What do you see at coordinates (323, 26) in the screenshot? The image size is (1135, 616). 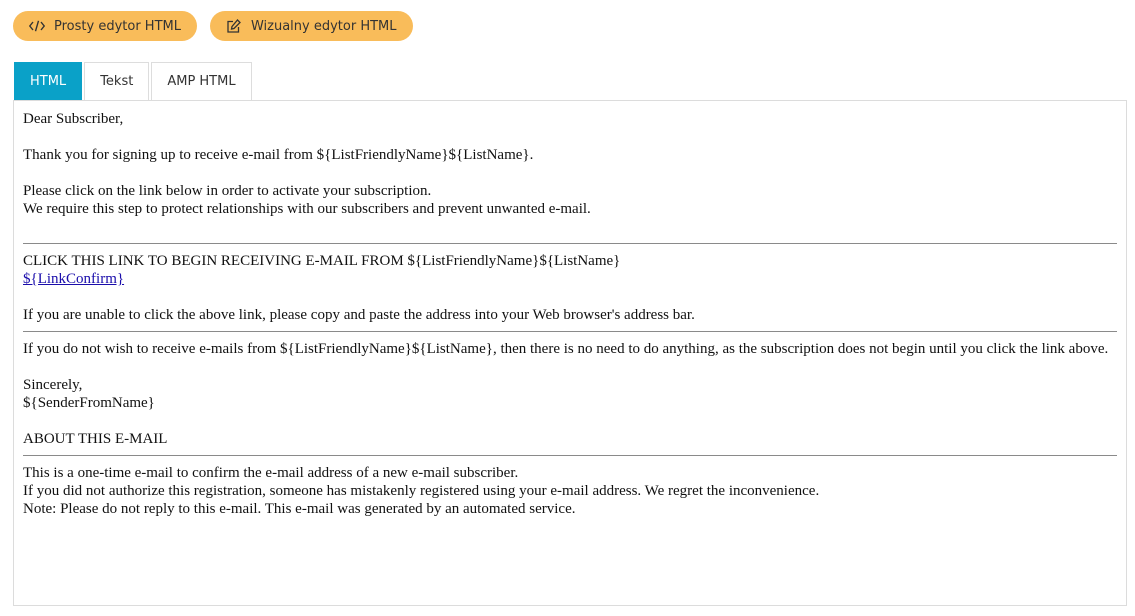 I see `visual-html-editor-label: Wizualny edytor HTML` at bounding box center [323, 26].